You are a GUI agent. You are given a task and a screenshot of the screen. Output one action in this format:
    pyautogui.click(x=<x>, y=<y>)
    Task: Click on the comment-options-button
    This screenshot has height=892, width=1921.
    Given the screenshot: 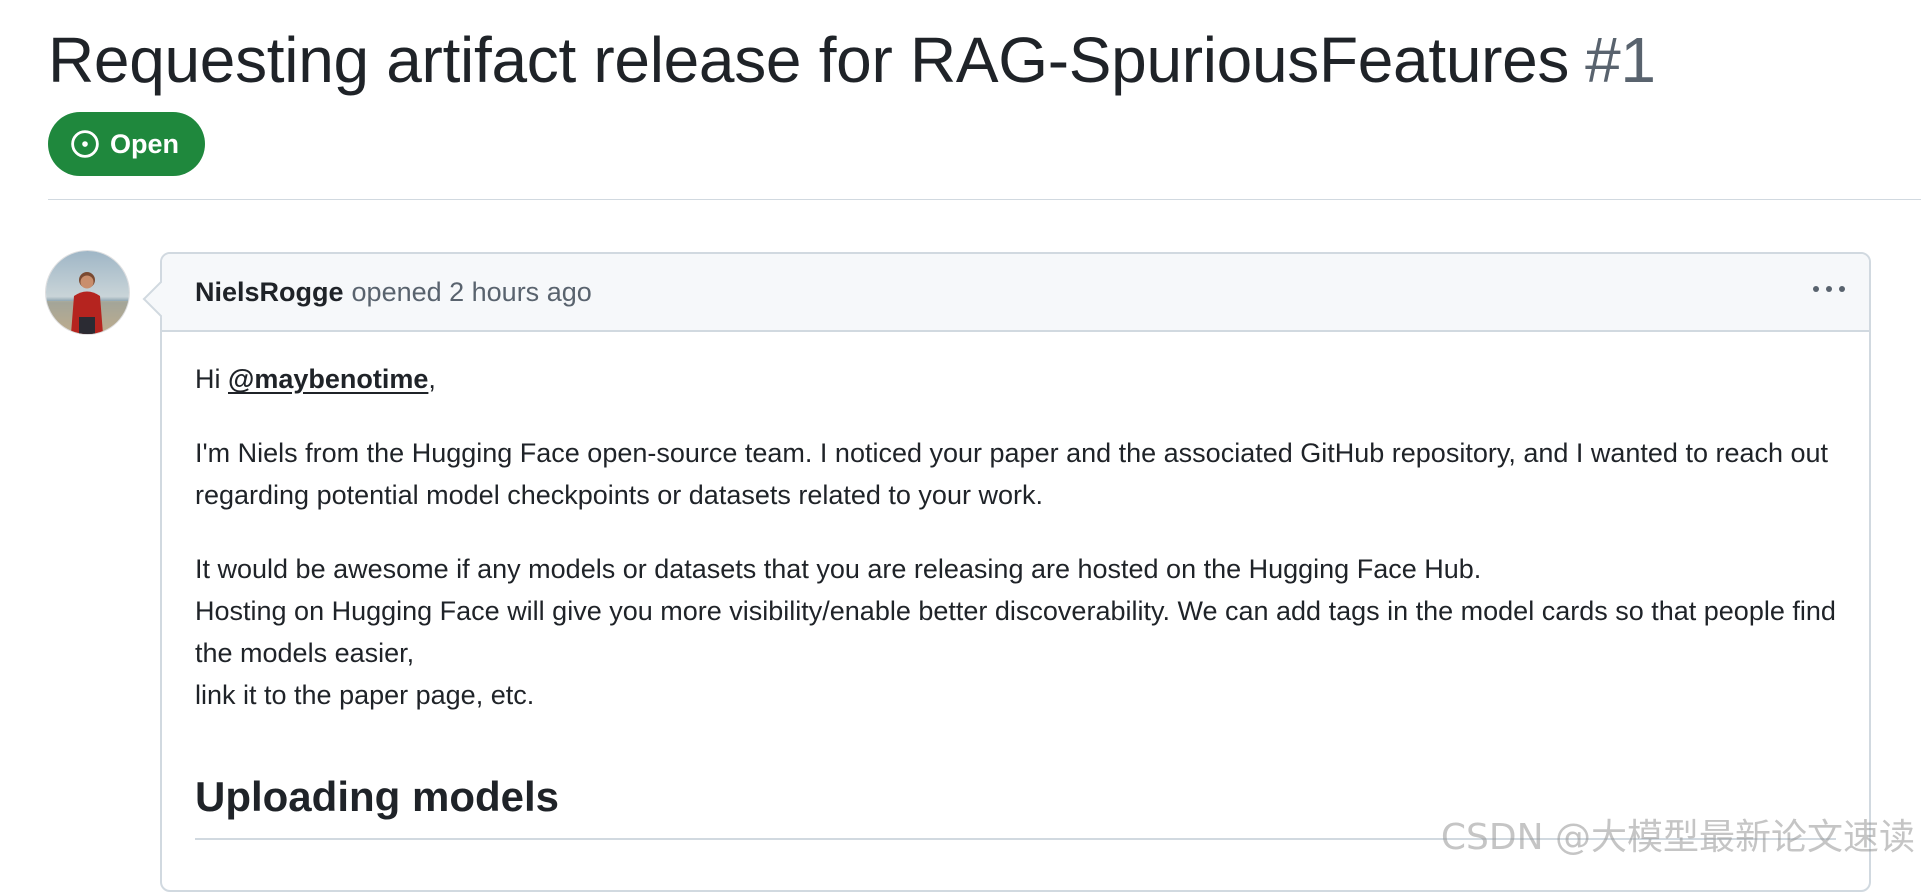 What is the action you would take?
    pyautogui.click(x=1829, y=289)
    